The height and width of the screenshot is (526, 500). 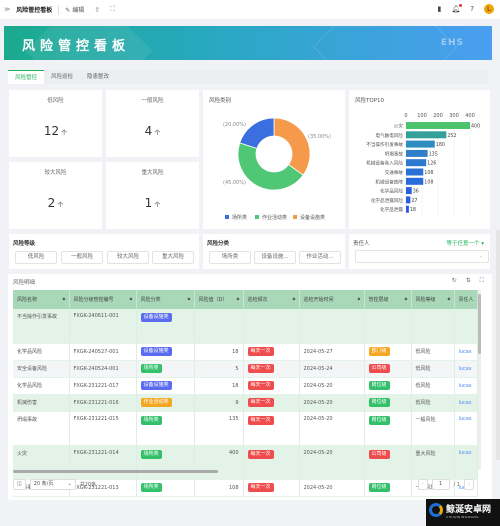 I want to click on cell-level: 低风险, so click(x=433, y=386).